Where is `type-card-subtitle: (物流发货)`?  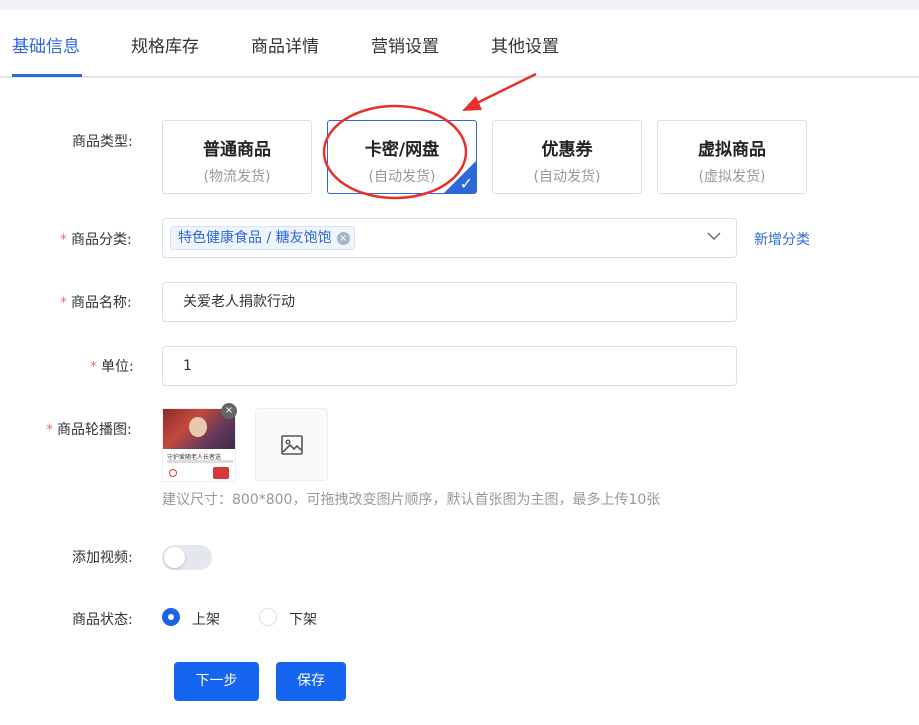 type-card-subtitle: (物流发货) is located at coordinates (237, 177).